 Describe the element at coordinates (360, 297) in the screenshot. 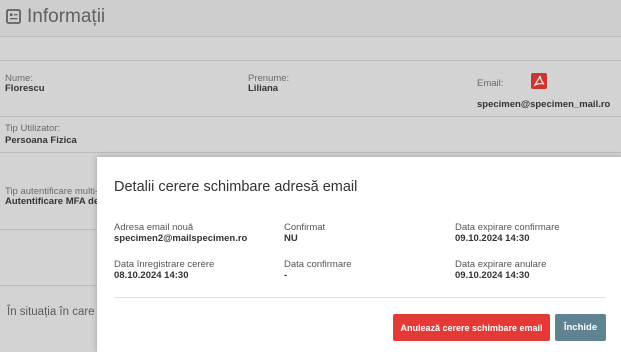

I see `dialog-divider` at that location.